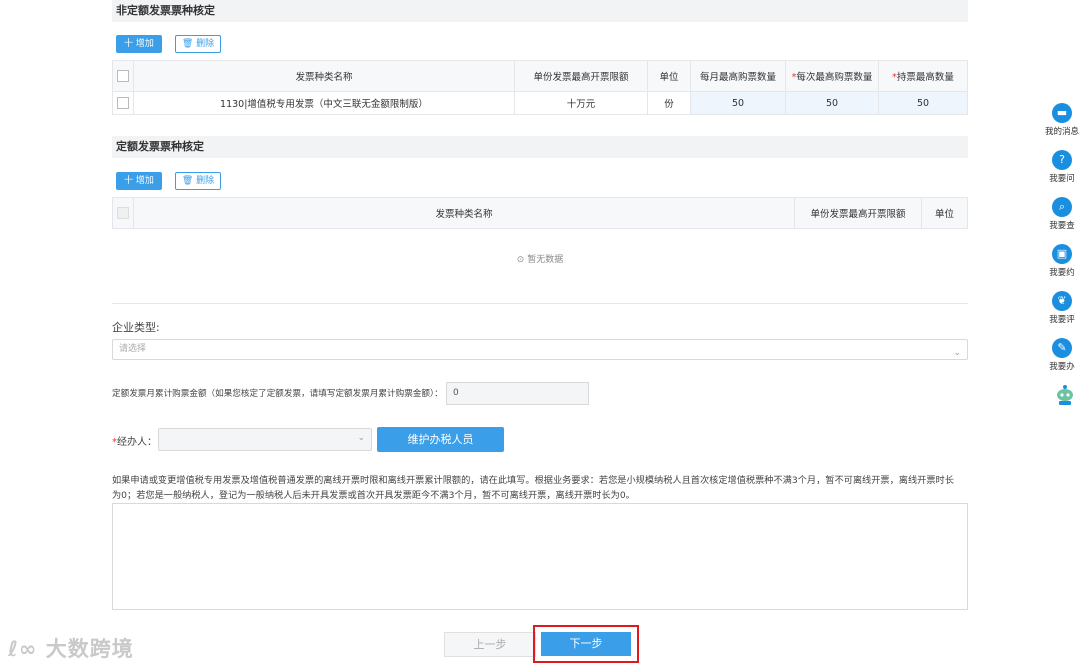 The height and width of the screenshot is (669, 1080). I want to click on calendar-icon: ▣, so click(1062, 254).